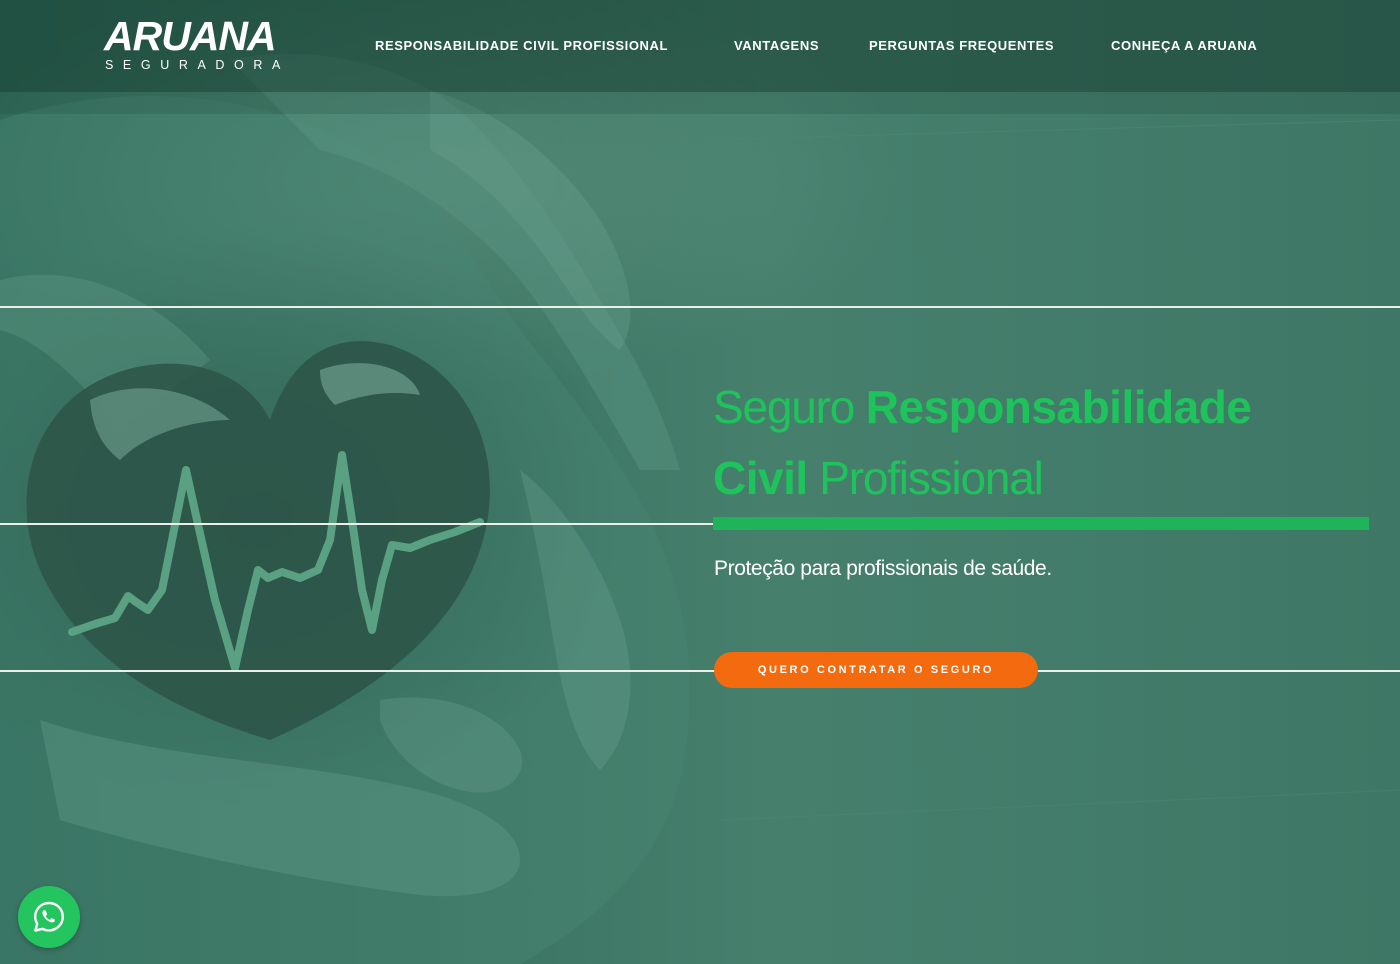 The height and width of the screenshot is (964, 1400). What do you see at coordinates (1184, 45) in the screenshot?
I see `nav-item-conheca-aruana: CONHEÇA A ARUANA` at bounding box center [1184, 45].